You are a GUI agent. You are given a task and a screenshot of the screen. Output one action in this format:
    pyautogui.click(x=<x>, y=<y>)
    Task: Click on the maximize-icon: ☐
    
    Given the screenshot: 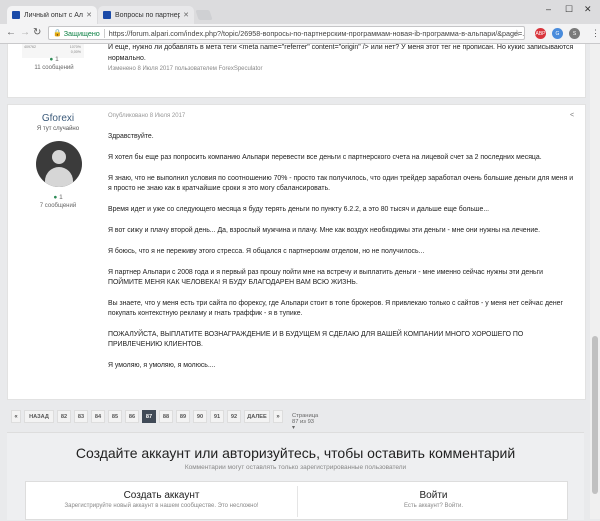 What is the action you would take?
    pyautogui.click(x=569, y=9)
    